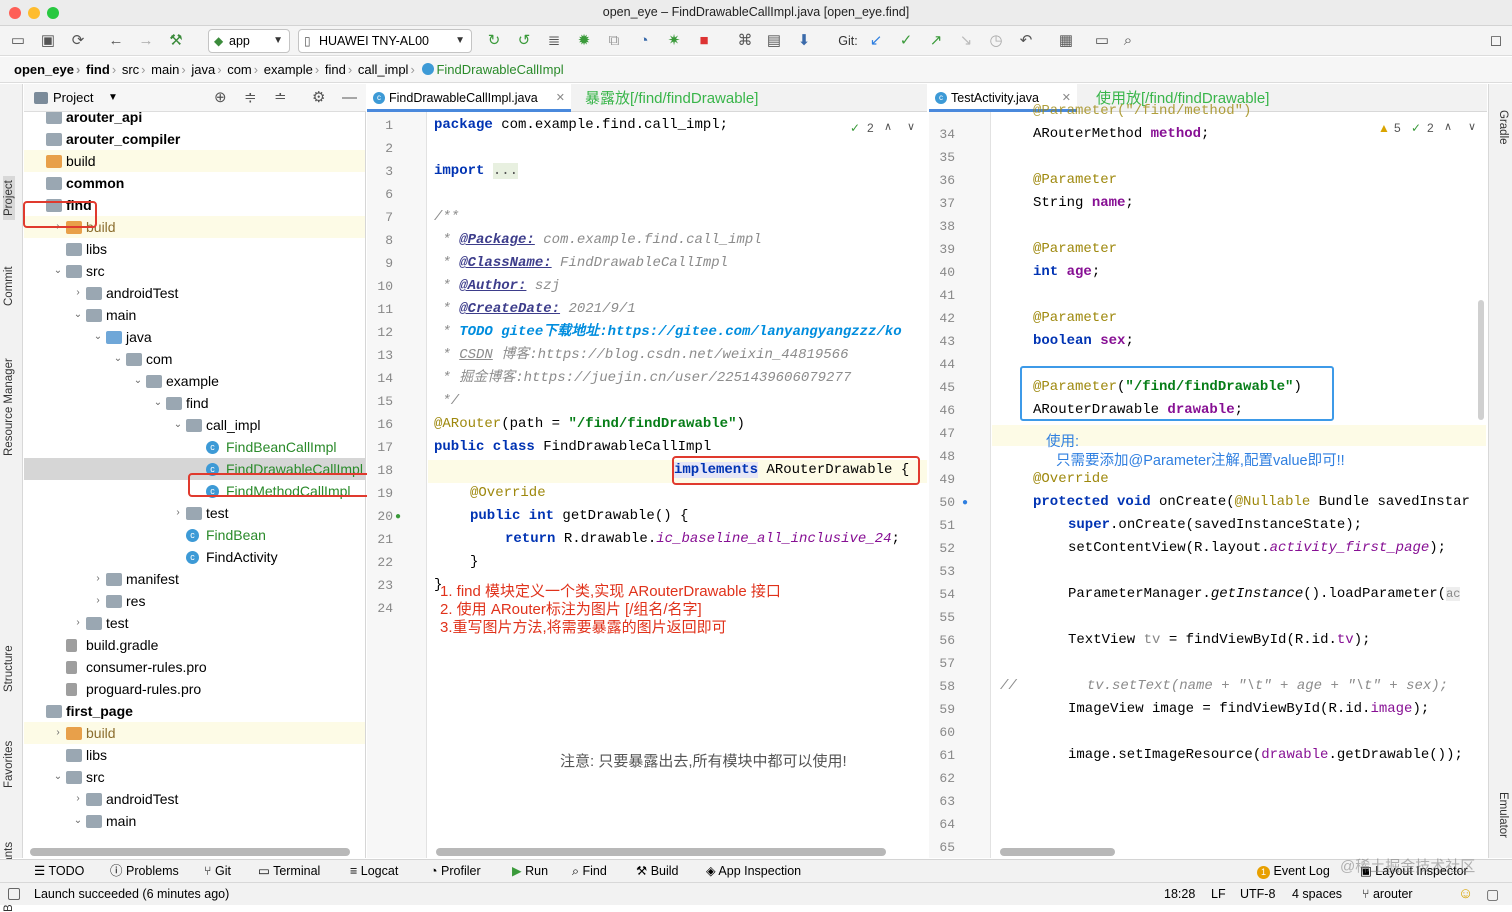 The width and height of the screenshot is (1512, 912). I want to click on breadcrumb-item: call_impl, so click(381, 69).